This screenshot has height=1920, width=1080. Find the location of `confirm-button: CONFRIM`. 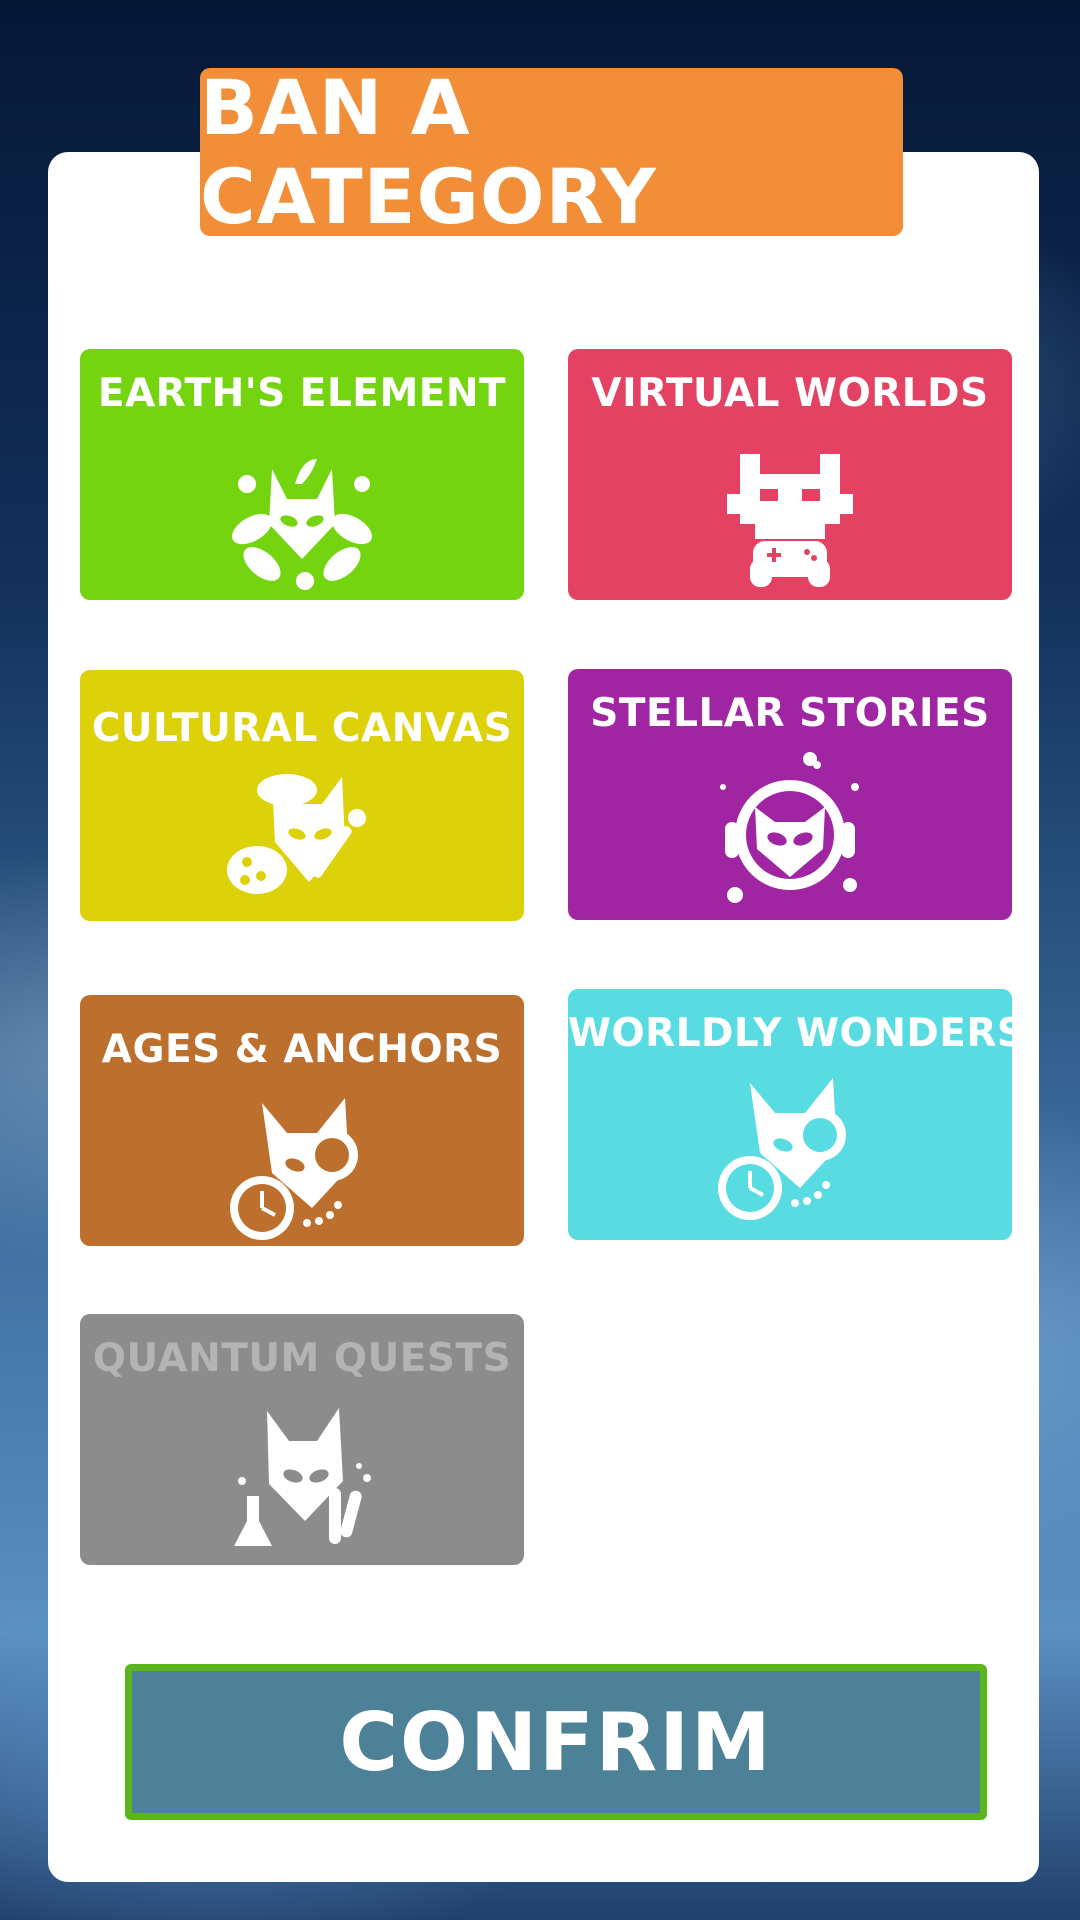

confirm-button: CONFRIM is located at coordinates (556, 1742).